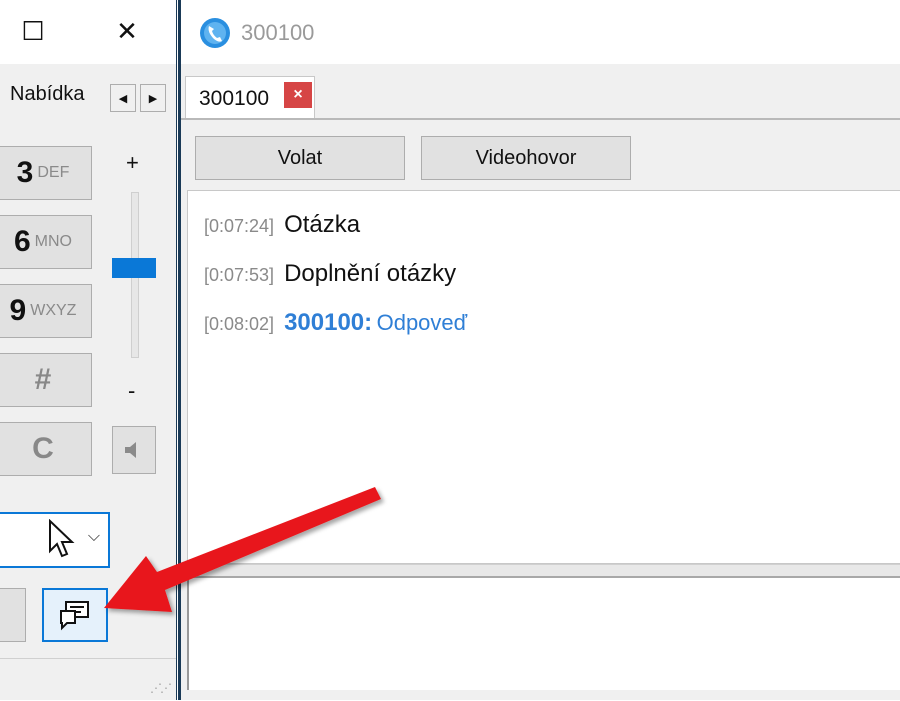 The width and height of the screenshot is (900, 701). I want to click on volume-down-label: -, so click(132, 390).